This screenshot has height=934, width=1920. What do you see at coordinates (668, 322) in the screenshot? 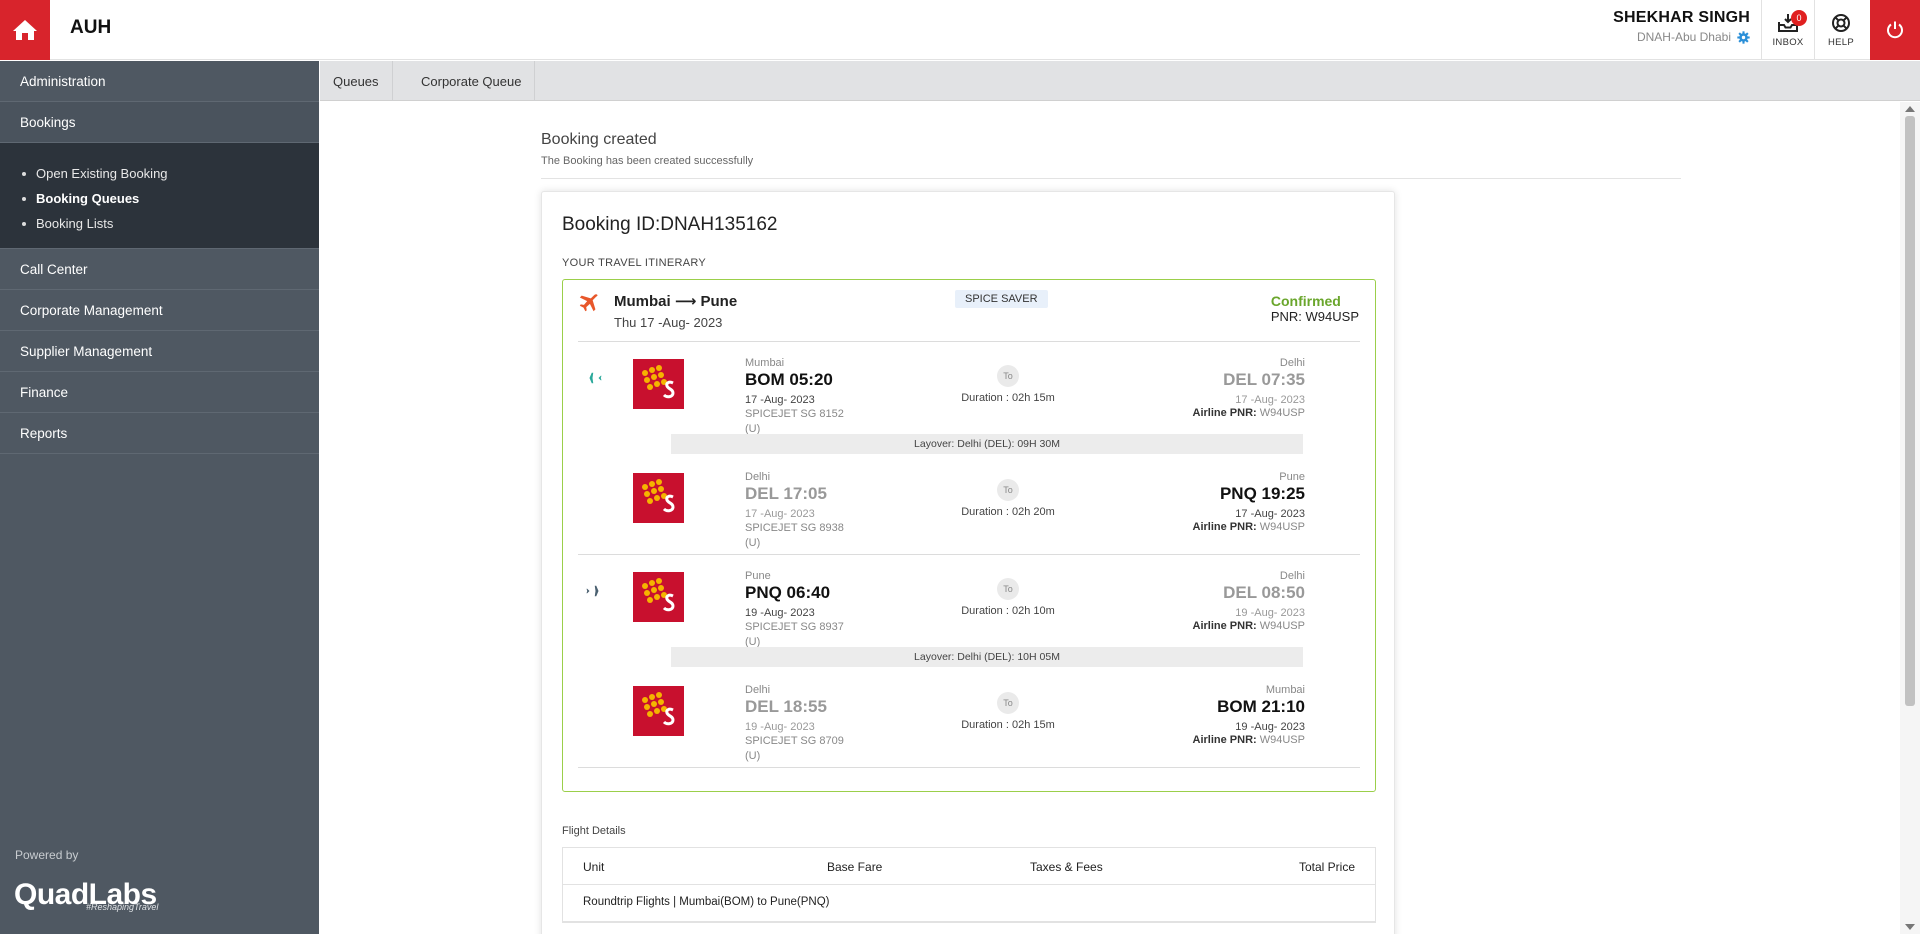
I see `route-date: Thu 17 -Aug- 2023` at bounding box center [668, 322].